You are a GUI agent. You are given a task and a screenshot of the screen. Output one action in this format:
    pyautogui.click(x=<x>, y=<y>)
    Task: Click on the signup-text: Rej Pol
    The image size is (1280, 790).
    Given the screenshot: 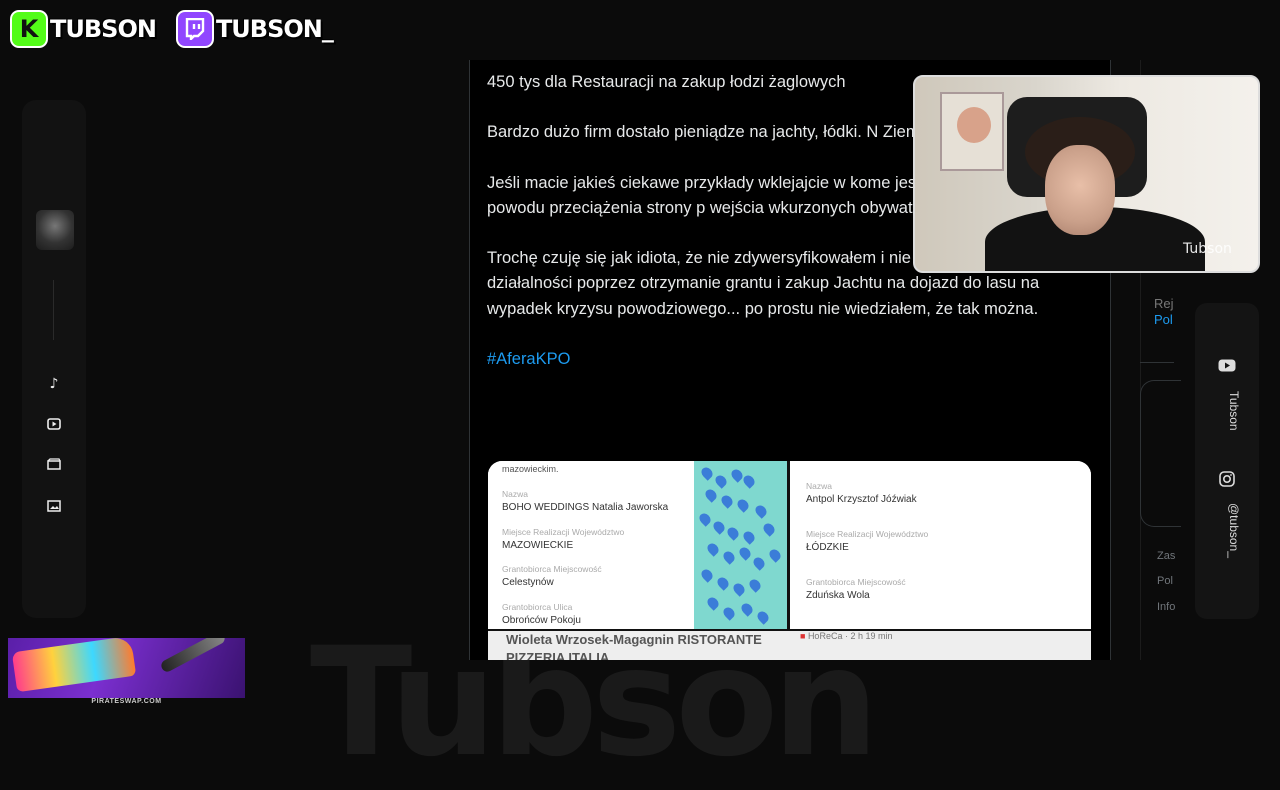 What is the action you would take?
    pyautogui.click(x=1164, y=312)
    